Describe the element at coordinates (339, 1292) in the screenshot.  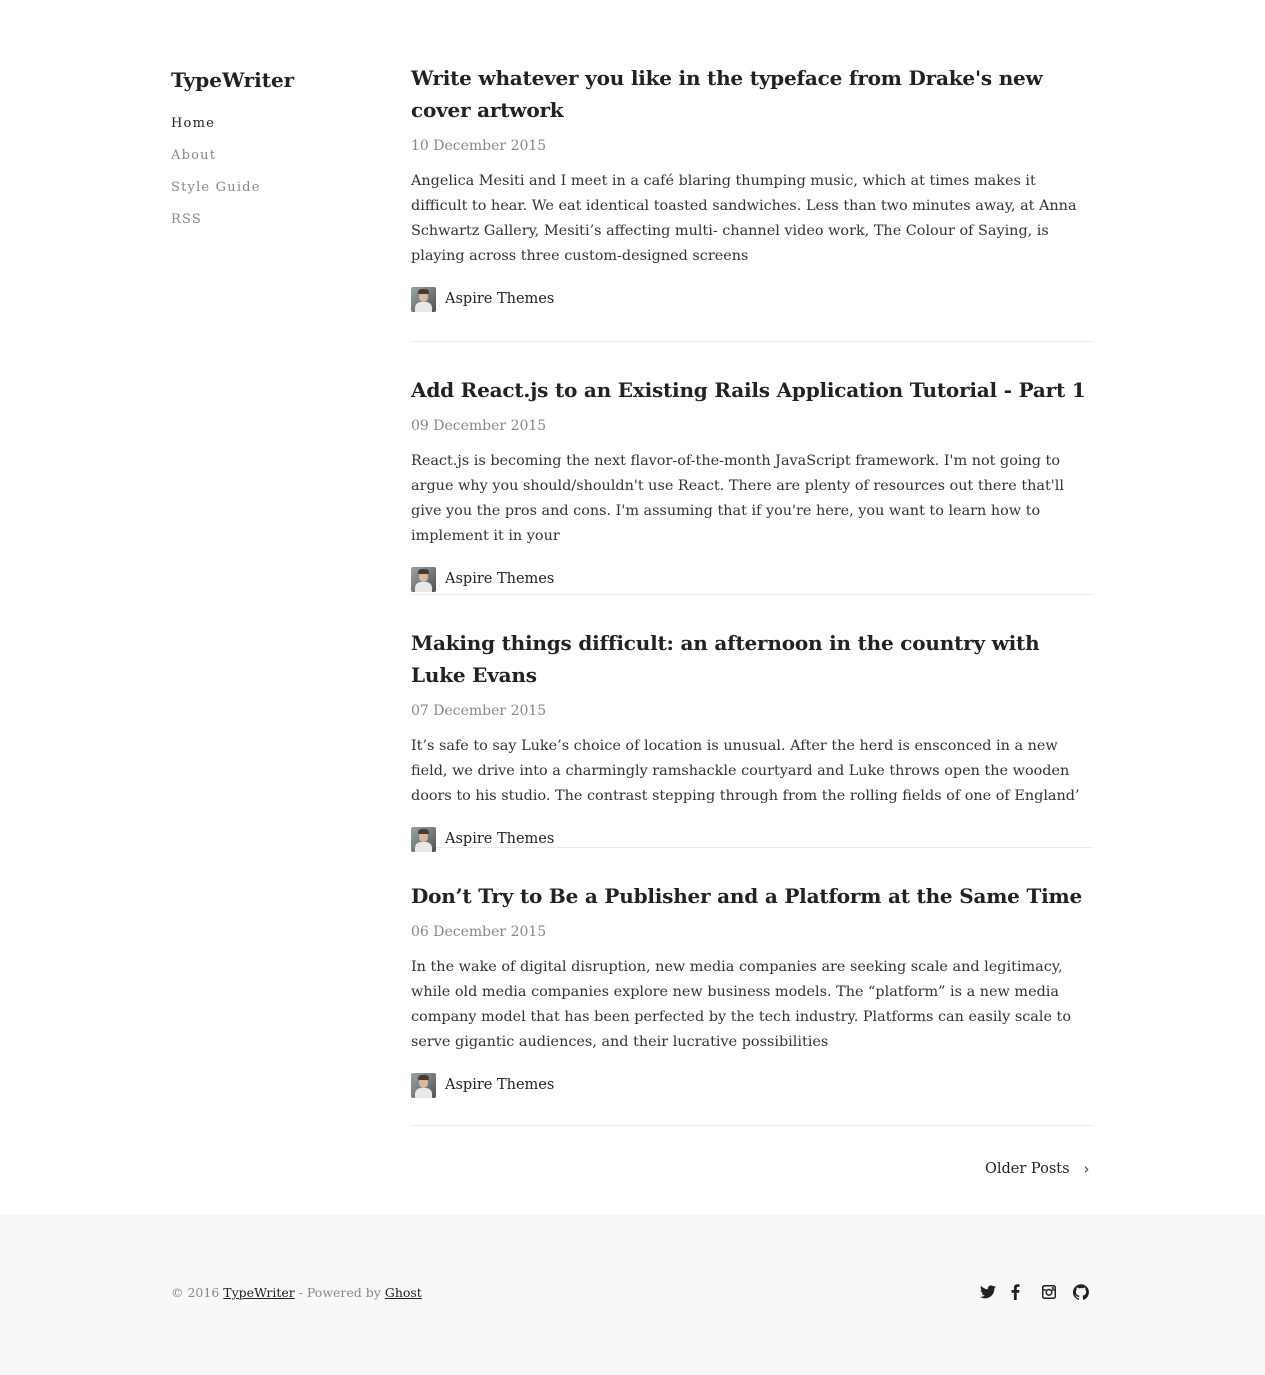
I see `powered-by-text: - Powered by` at that location.